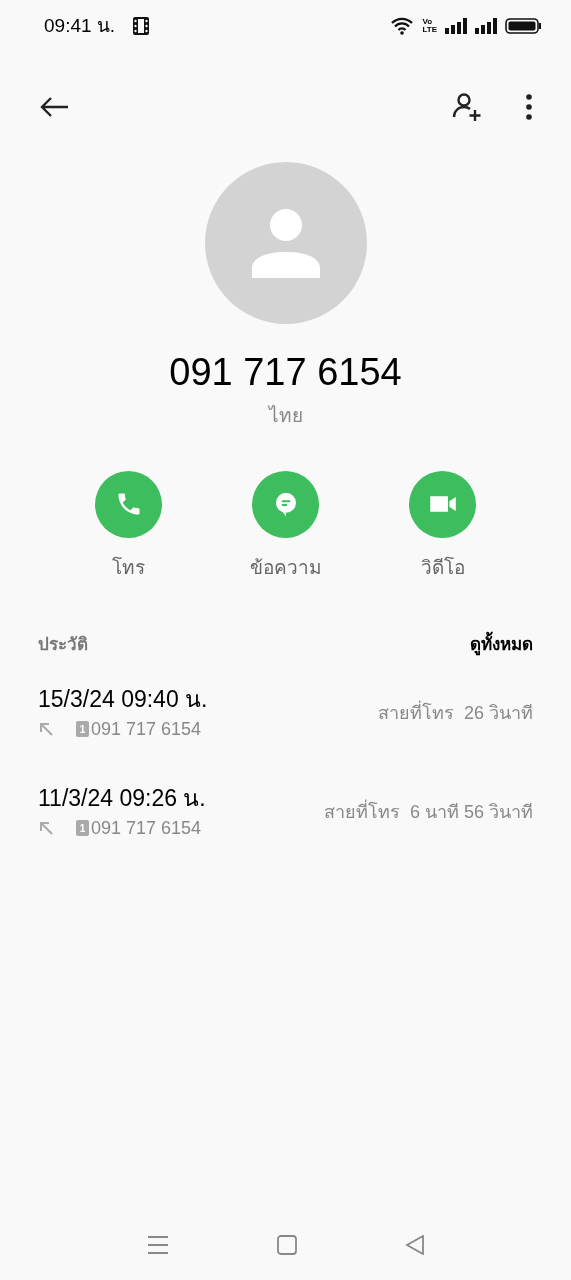  I want to click on wifi-icon, so click(402, 26).